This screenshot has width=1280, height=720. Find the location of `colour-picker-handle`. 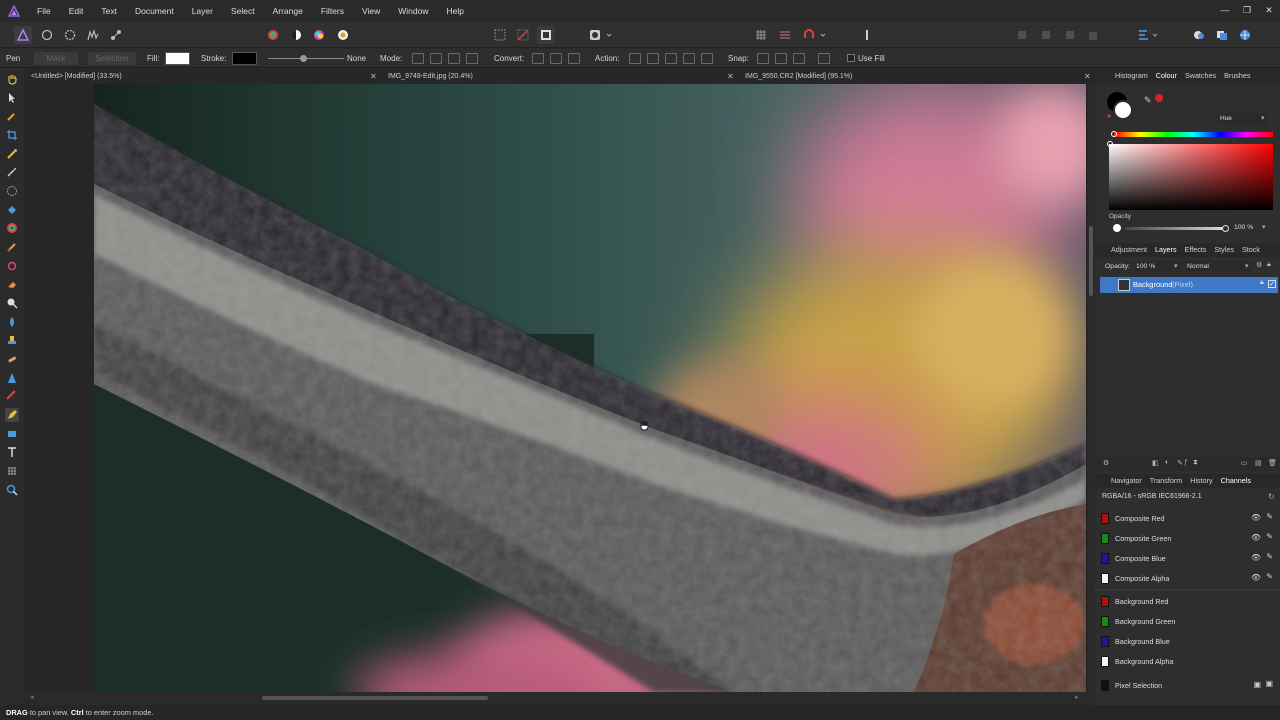

colour-picker-handle is located at coordinates (1110, 144).